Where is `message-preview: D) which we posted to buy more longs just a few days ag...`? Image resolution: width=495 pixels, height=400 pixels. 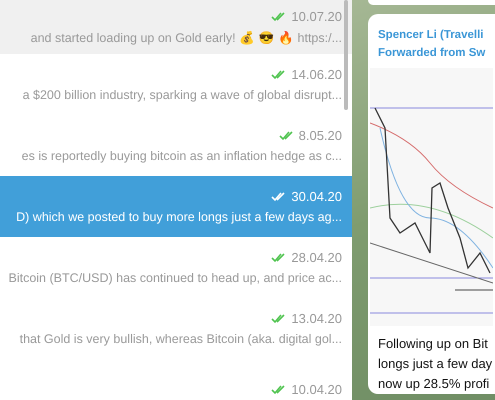
message-preview: D) which we posted to buy more longs just a few days ag... is located at coordinates (179, 217).